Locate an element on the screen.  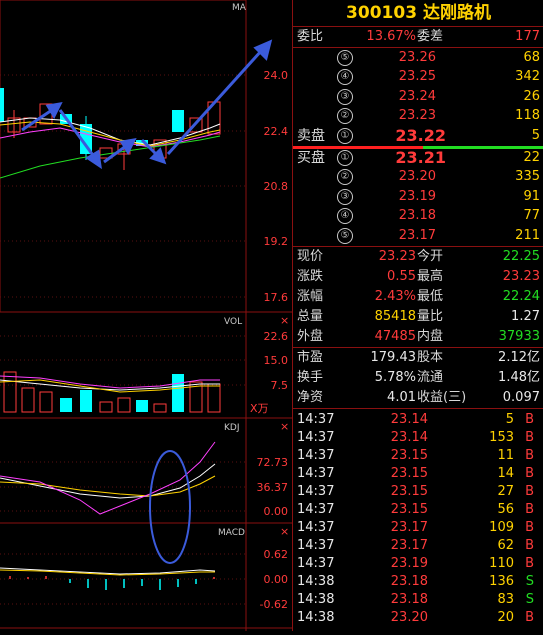
stat-row: 净资 4.01 收益(三) 0.097 is located at coordinates (418, 398).